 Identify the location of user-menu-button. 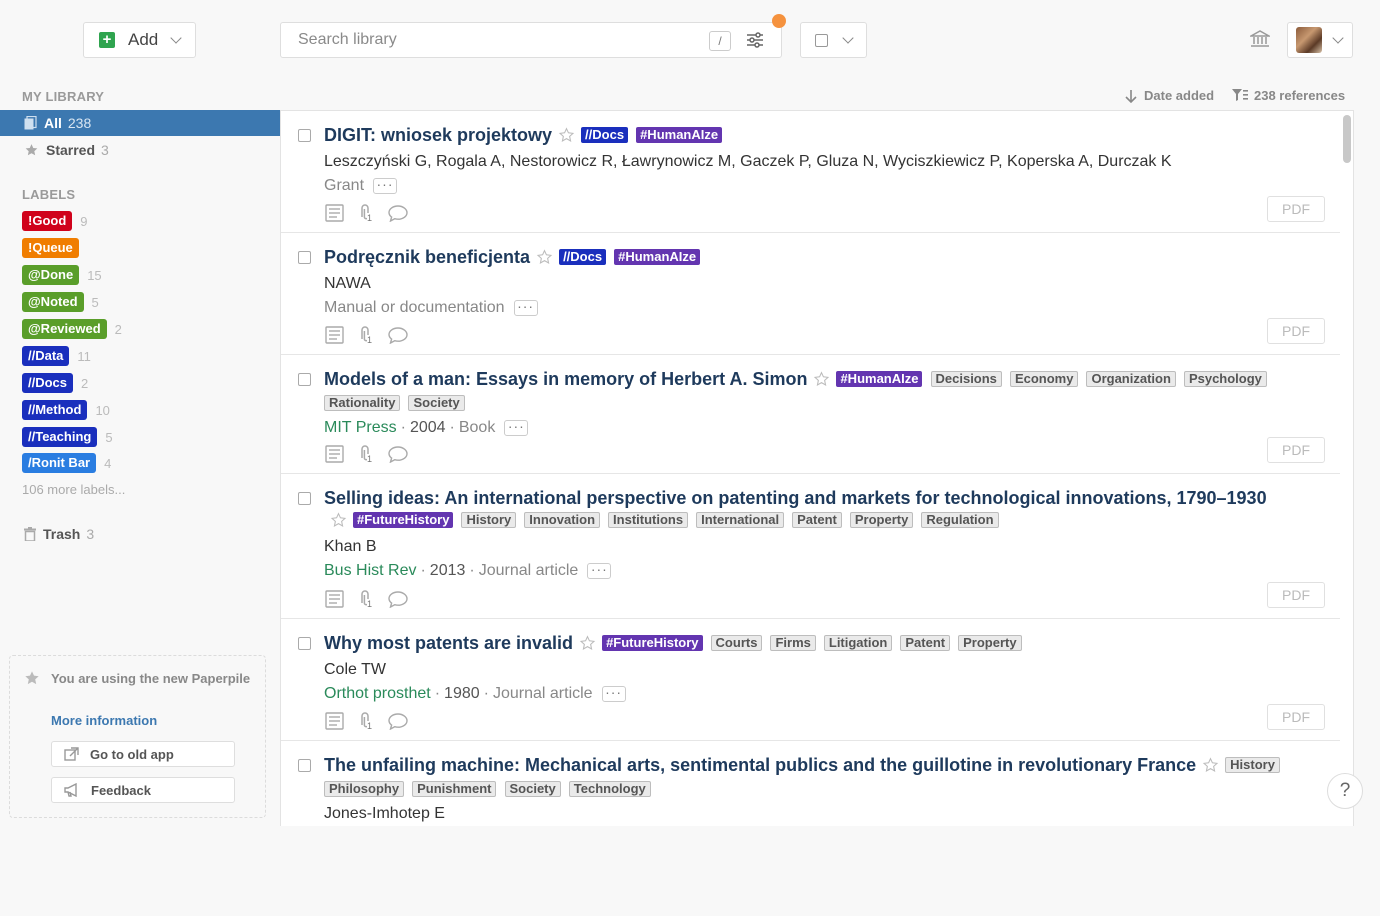
(1320, 40).